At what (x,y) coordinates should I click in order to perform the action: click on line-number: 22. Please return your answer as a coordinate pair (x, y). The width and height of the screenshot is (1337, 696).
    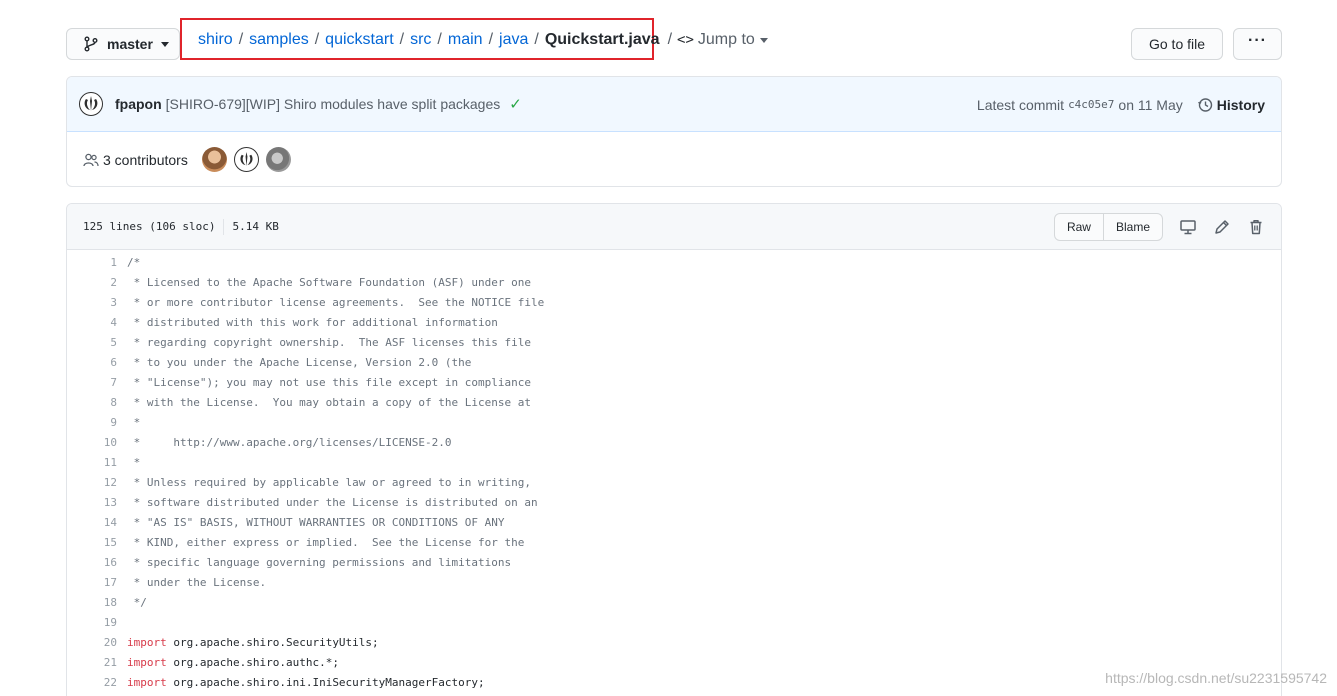
    Looking at the image, I should click on (97, 682).